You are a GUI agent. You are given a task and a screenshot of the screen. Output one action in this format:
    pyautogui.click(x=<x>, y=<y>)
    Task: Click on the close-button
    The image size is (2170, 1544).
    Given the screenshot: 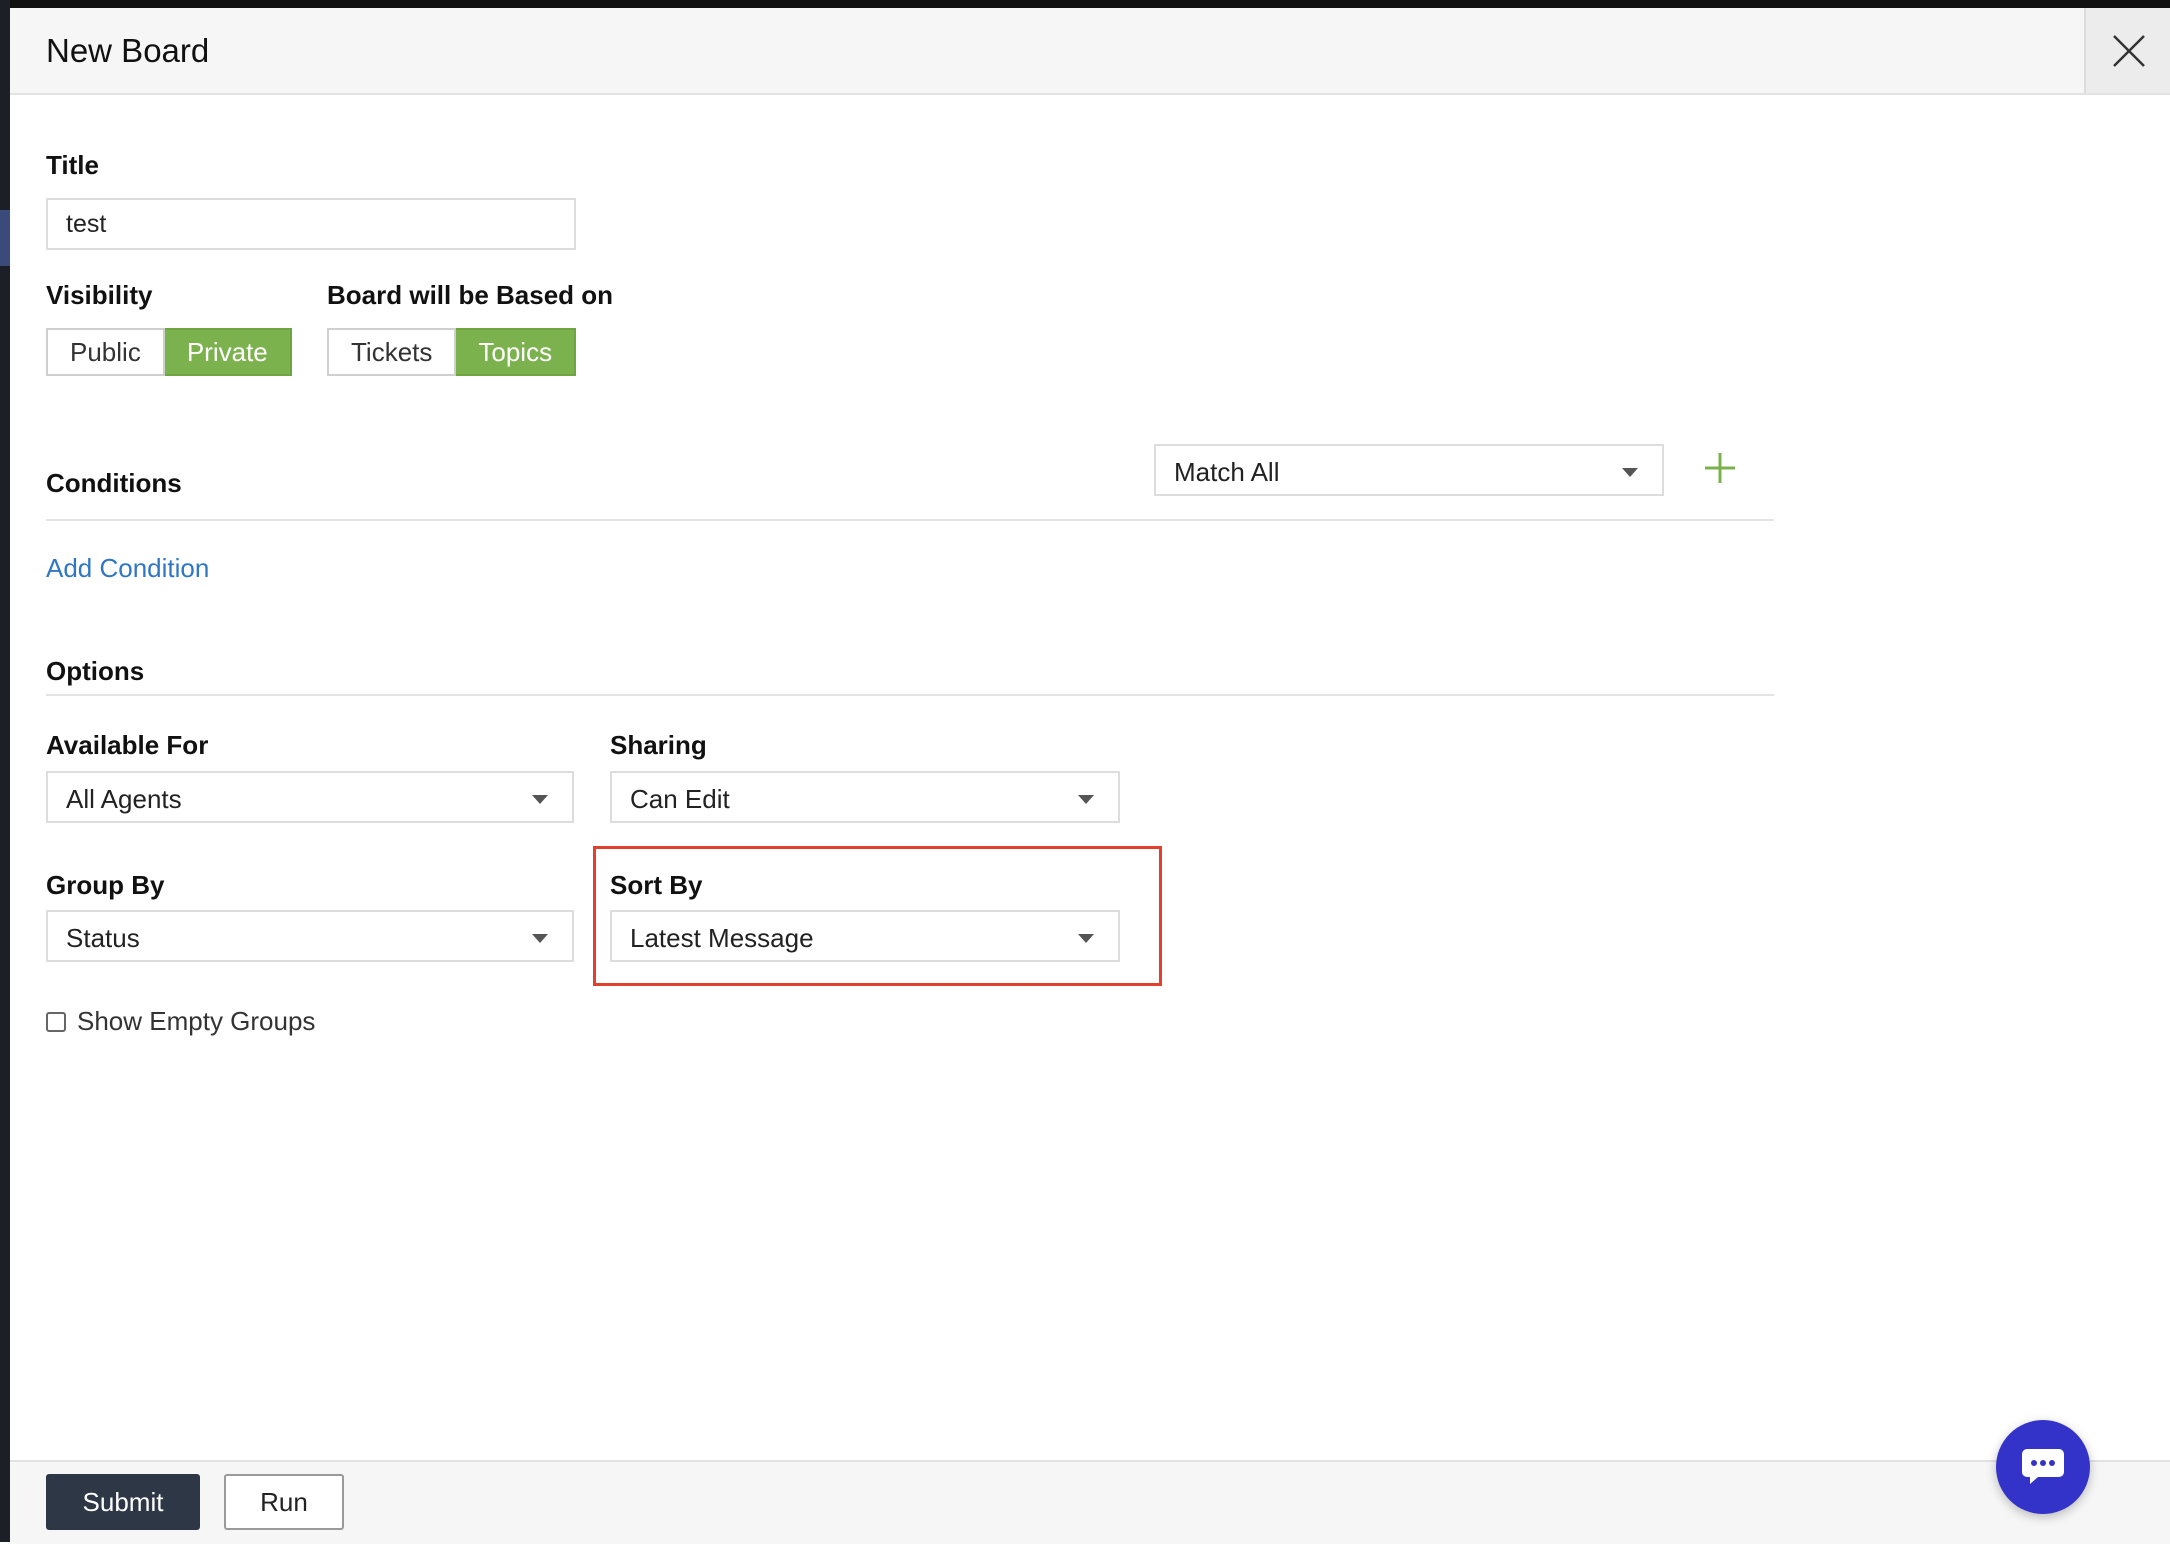 What is the action you would take?
    pyautogui.click(x=2127, y=50)
    